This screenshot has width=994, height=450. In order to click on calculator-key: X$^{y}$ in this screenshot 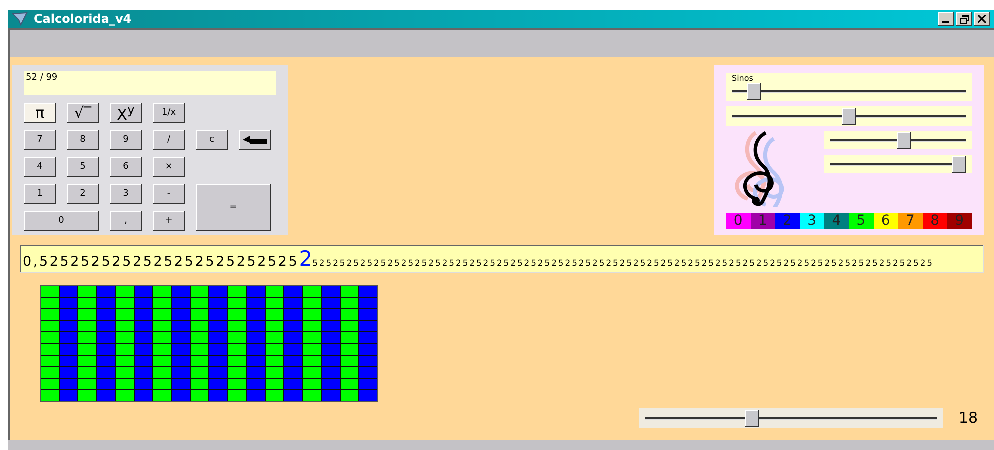, I will do `click(126, 113)`.